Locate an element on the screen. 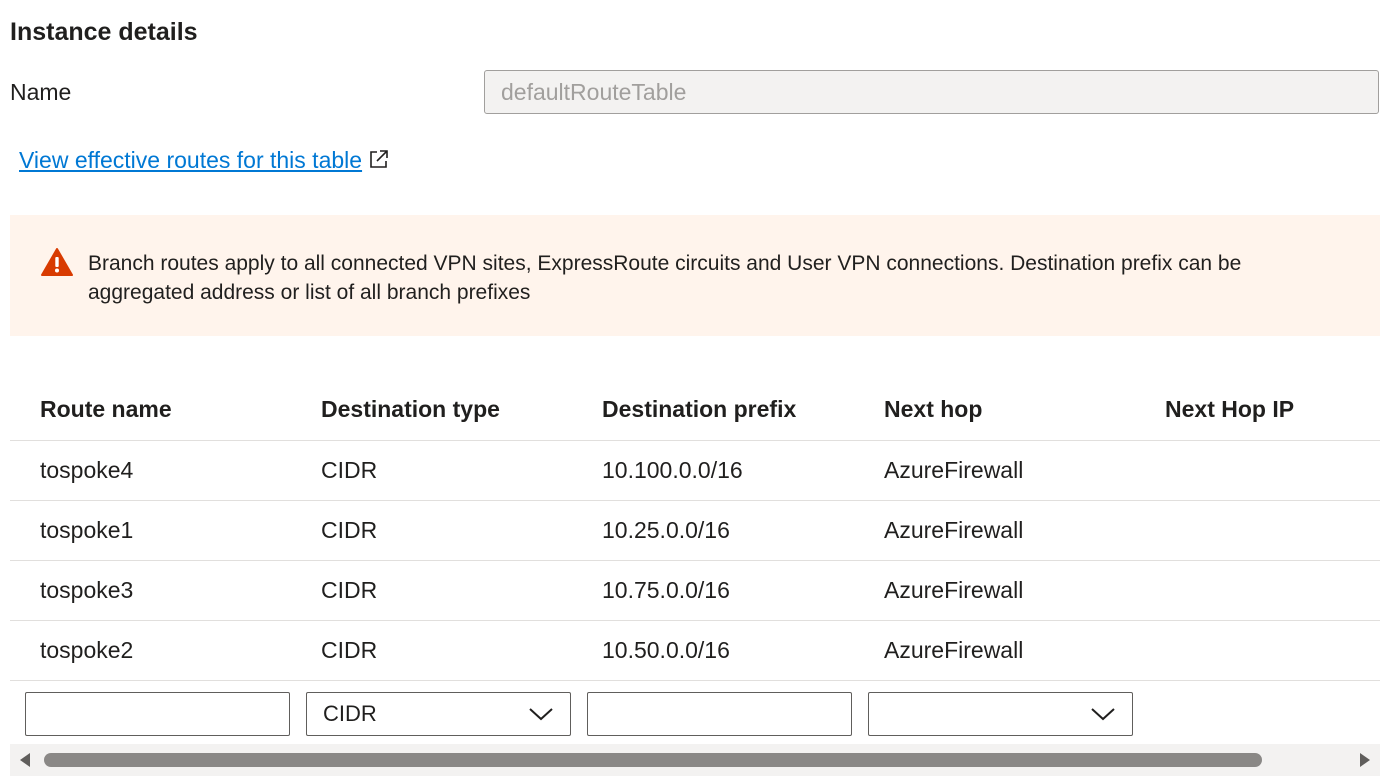  table-row: tospoke1 CIDR 10.25.0.0/16 AzureFirewall is located at coordinates (695, 530).